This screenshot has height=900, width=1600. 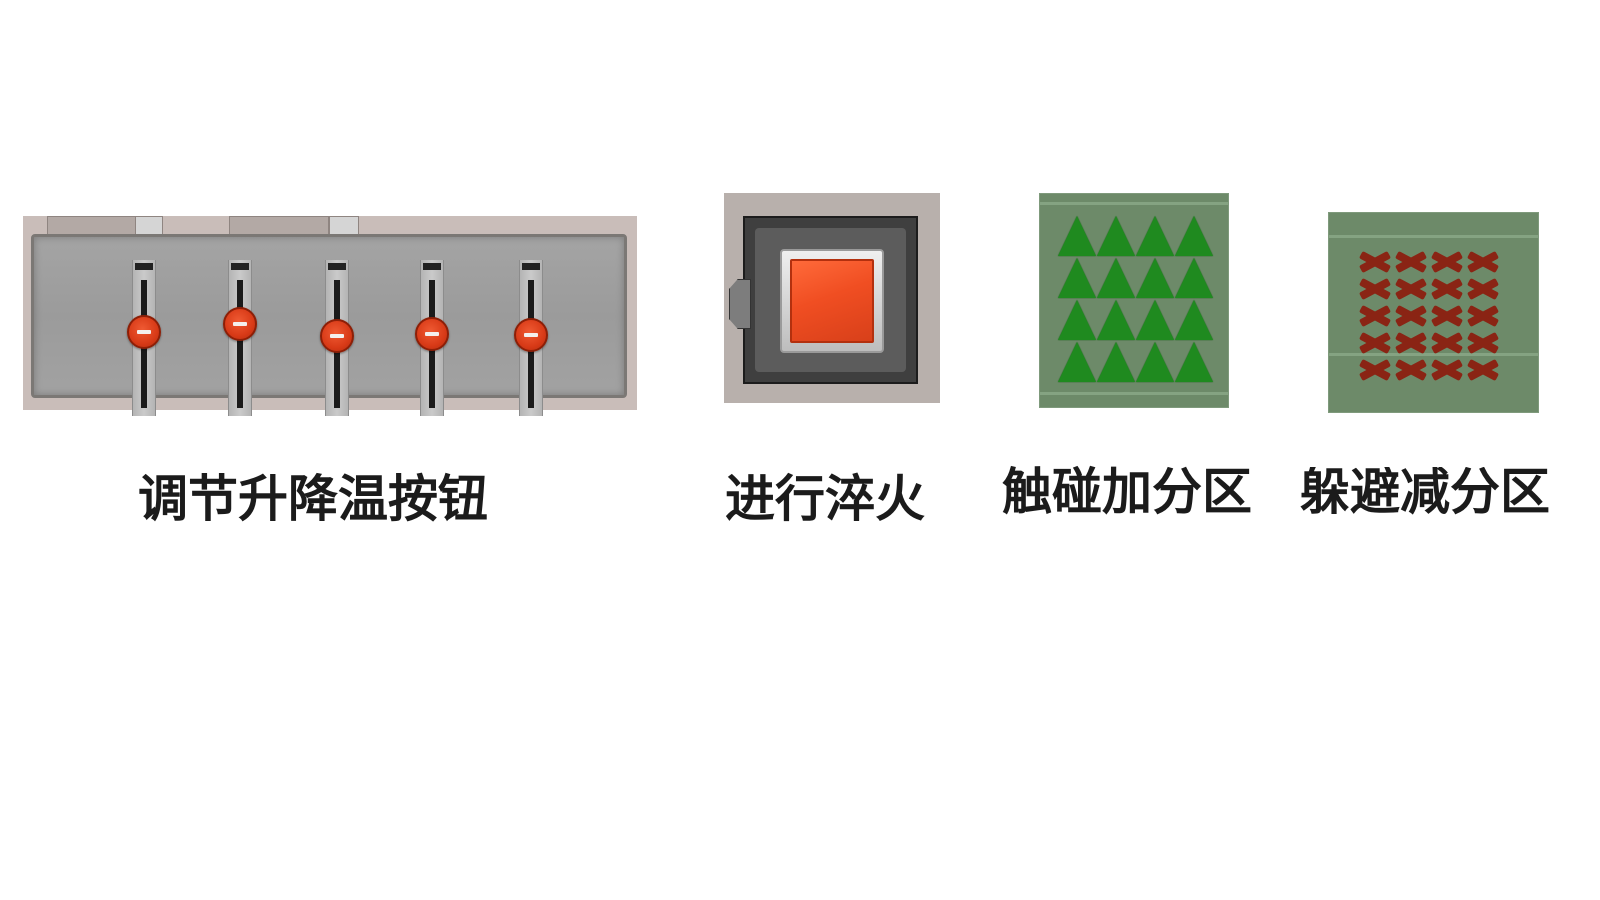 I want to click on slider-panel-inner, so click(x=329, y=325).